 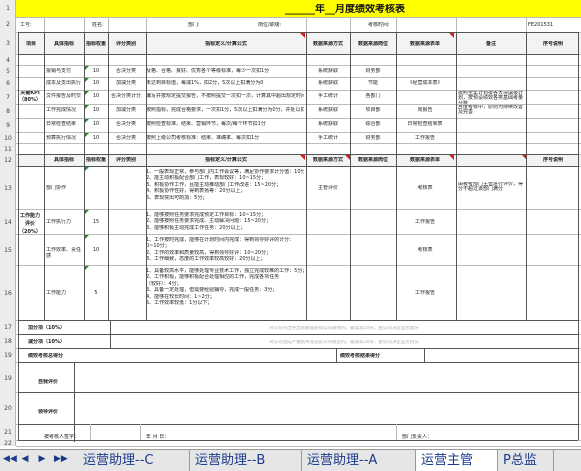 I want to click on header-indicator: 具体指标, so click(x=63, y=44).